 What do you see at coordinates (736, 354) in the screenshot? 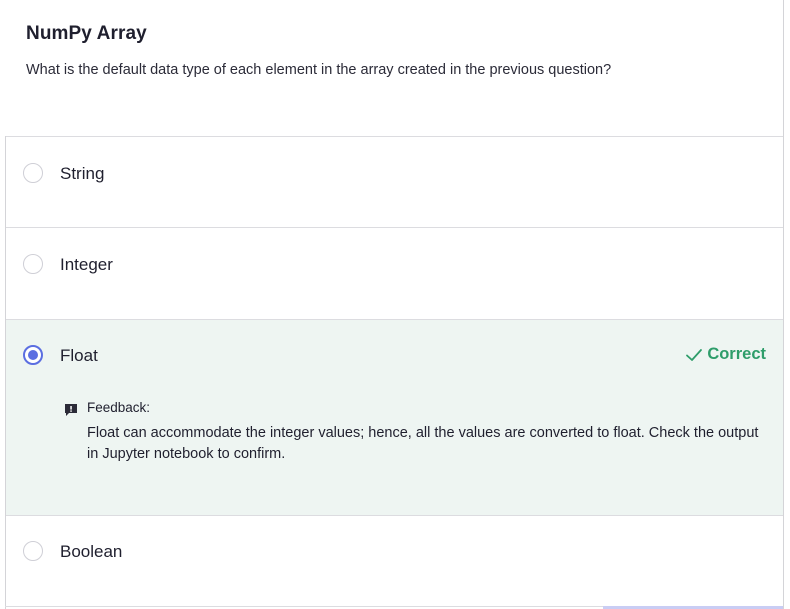
I see `correct-label: Correct` at bounding box center [736, 354].